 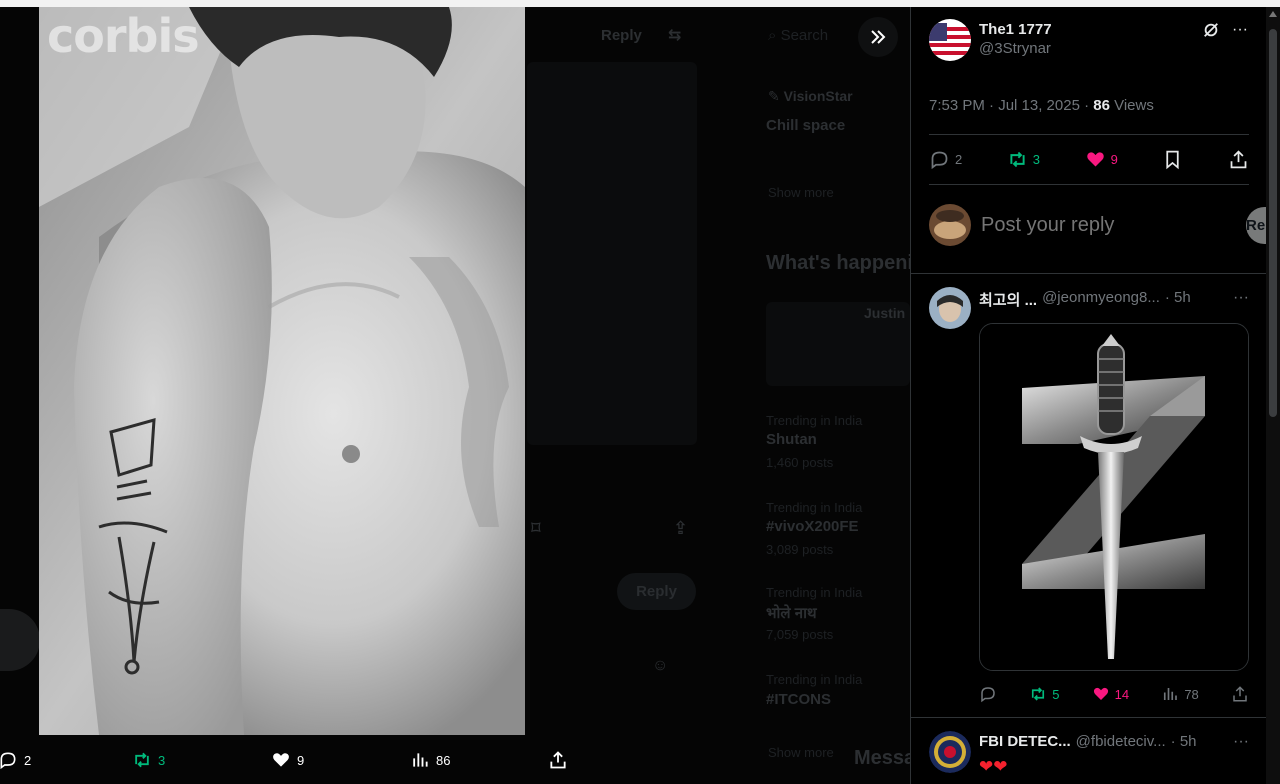 I want to click on reply-media-image, so click(x=1114, y=497).